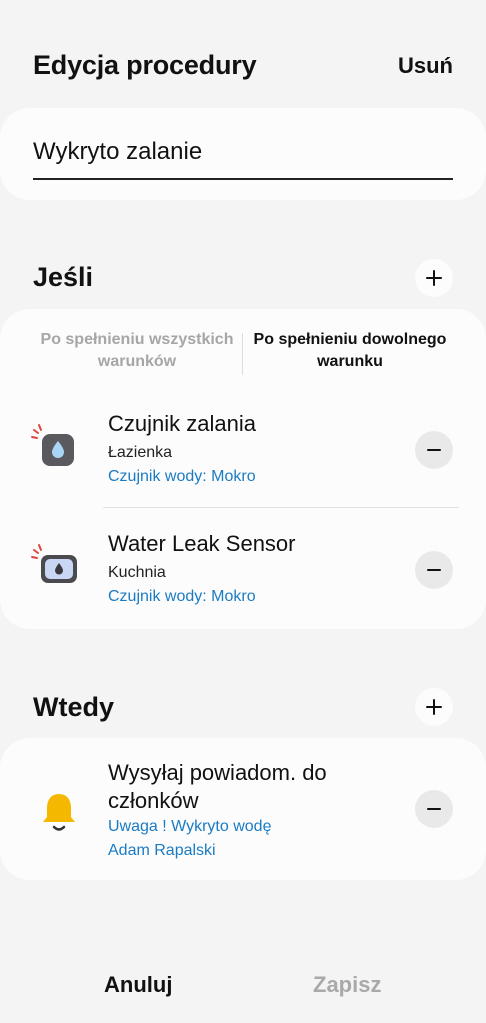 The image size is (486, 1023). I want to click on remove-action-button, so click(434, 809).